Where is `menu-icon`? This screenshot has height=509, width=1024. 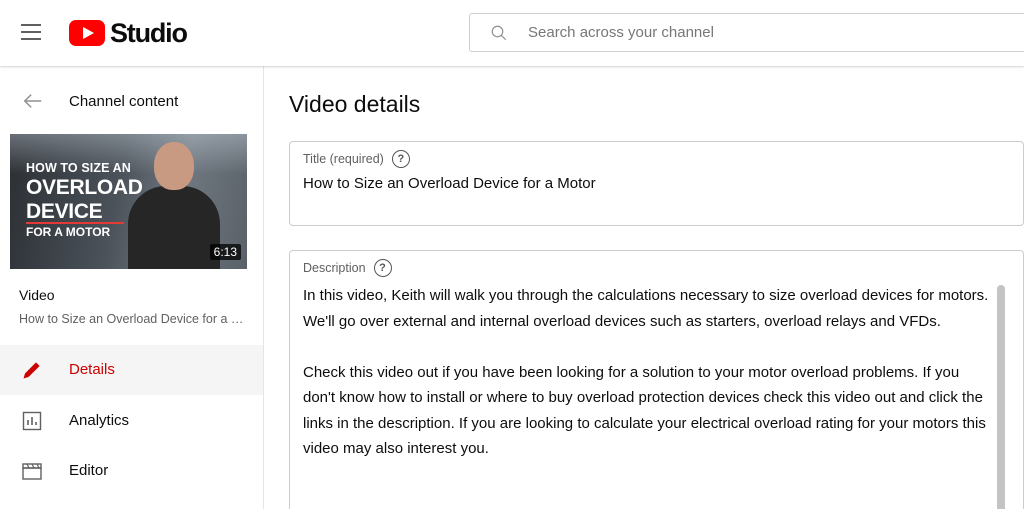
menu-icon is located at coordinates (31, 32).